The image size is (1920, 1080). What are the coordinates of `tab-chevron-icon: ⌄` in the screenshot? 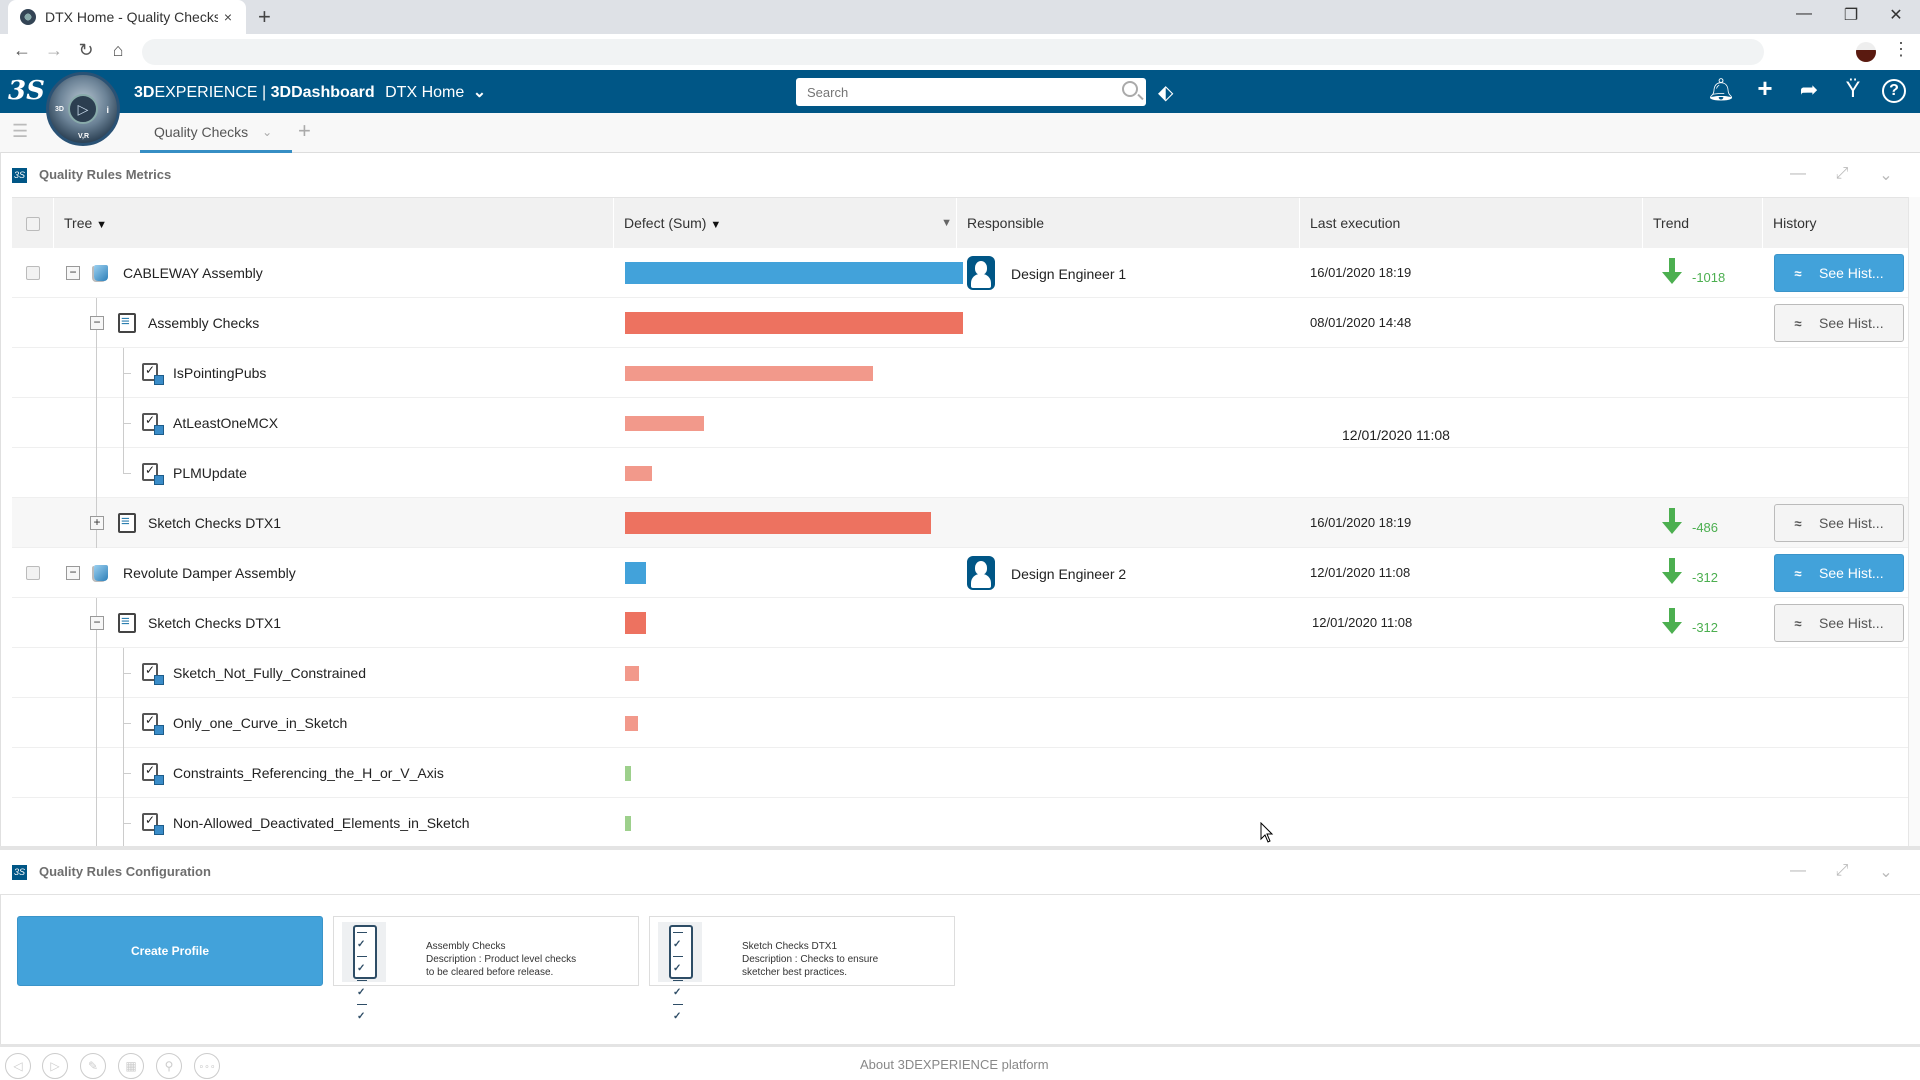 It's located at (267, 132).